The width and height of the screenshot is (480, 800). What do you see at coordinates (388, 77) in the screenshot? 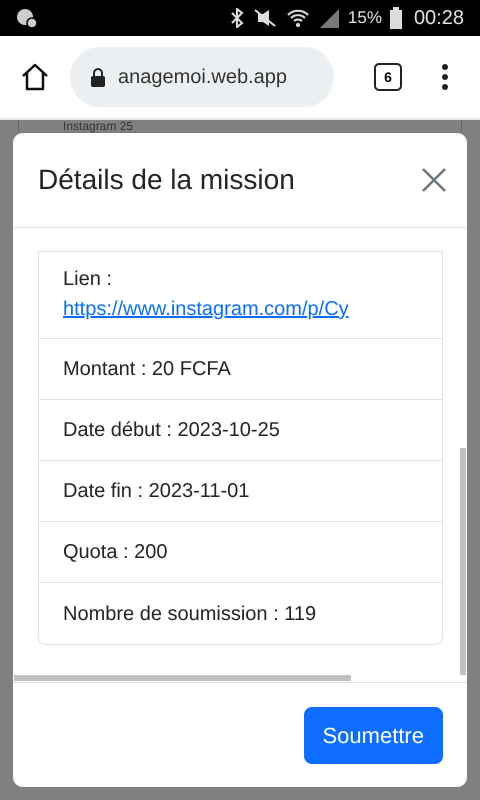
I see `tab-count-button: 6` at bounding box center [388, 77].